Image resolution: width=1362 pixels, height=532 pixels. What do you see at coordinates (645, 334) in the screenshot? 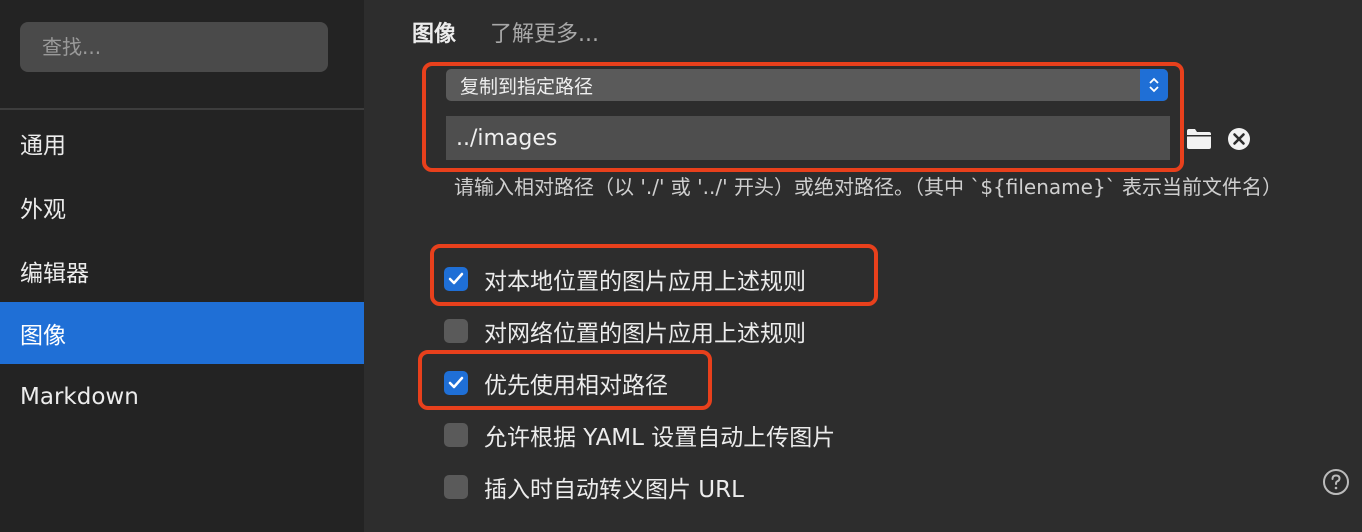
I see `option-label: 对网络位置的图片应用上述规则` at bounding box center [645, 334].